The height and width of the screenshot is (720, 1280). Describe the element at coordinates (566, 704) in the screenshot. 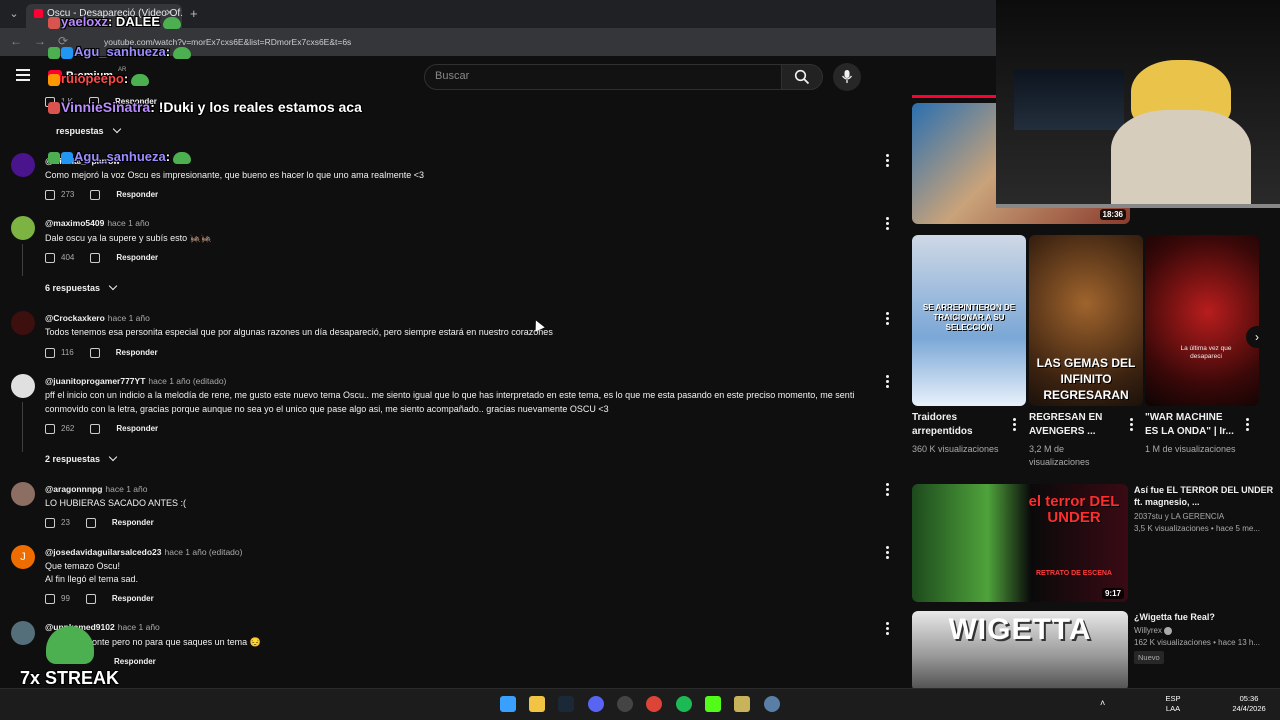

I see `steam-icon` at that location.